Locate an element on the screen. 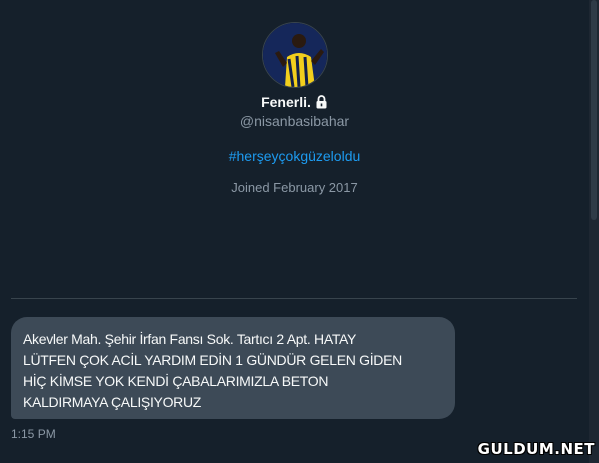 The image size is (599, 463). bio-hashtag-link: #herşeyçokgüzeloldu is located at coordinates (295, 156).